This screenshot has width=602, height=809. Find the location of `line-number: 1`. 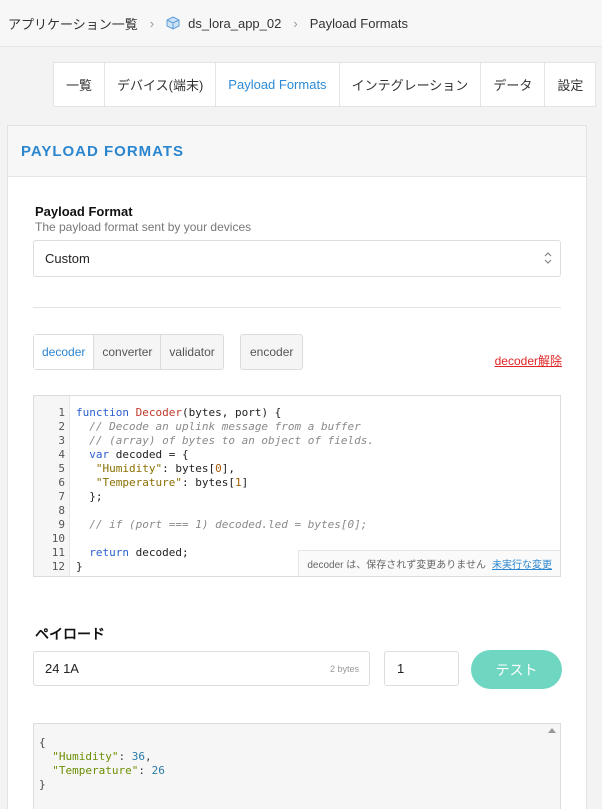

line-number: 1 is located at coordinates (61, 412).